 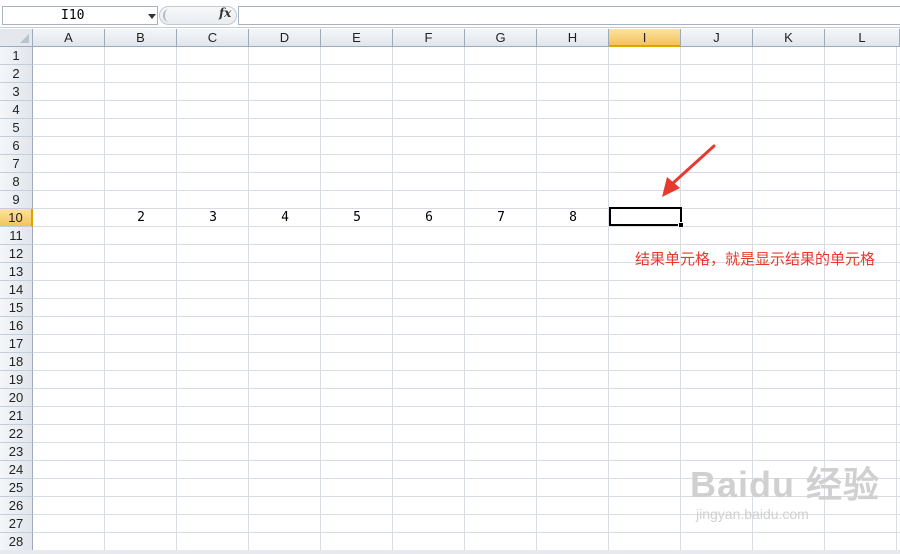 I want to click on row-header-27: 27, so click(x=16, y=524).